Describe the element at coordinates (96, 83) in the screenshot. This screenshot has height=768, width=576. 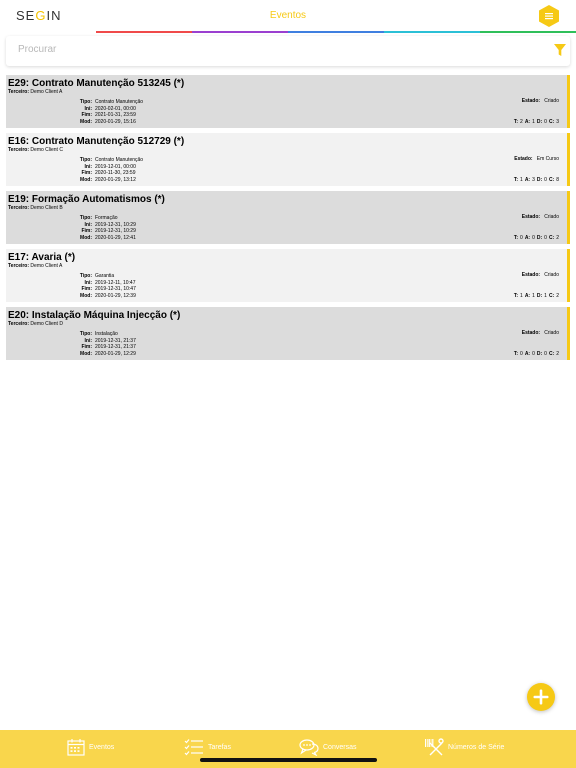
I see `event-title: E29: Contrato Manutenção 513245 (*)` at that location.